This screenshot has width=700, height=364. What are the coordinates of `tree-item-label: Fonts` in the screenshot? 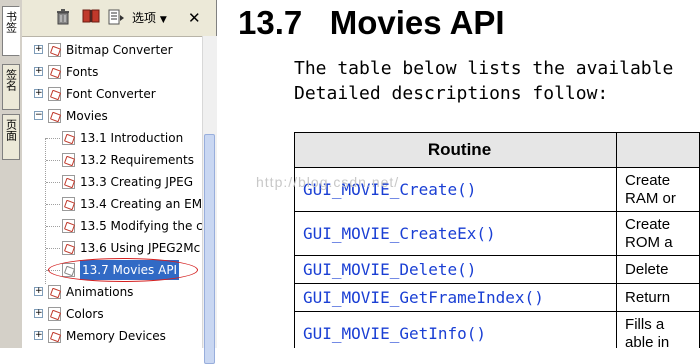 It's located at (82, 72).